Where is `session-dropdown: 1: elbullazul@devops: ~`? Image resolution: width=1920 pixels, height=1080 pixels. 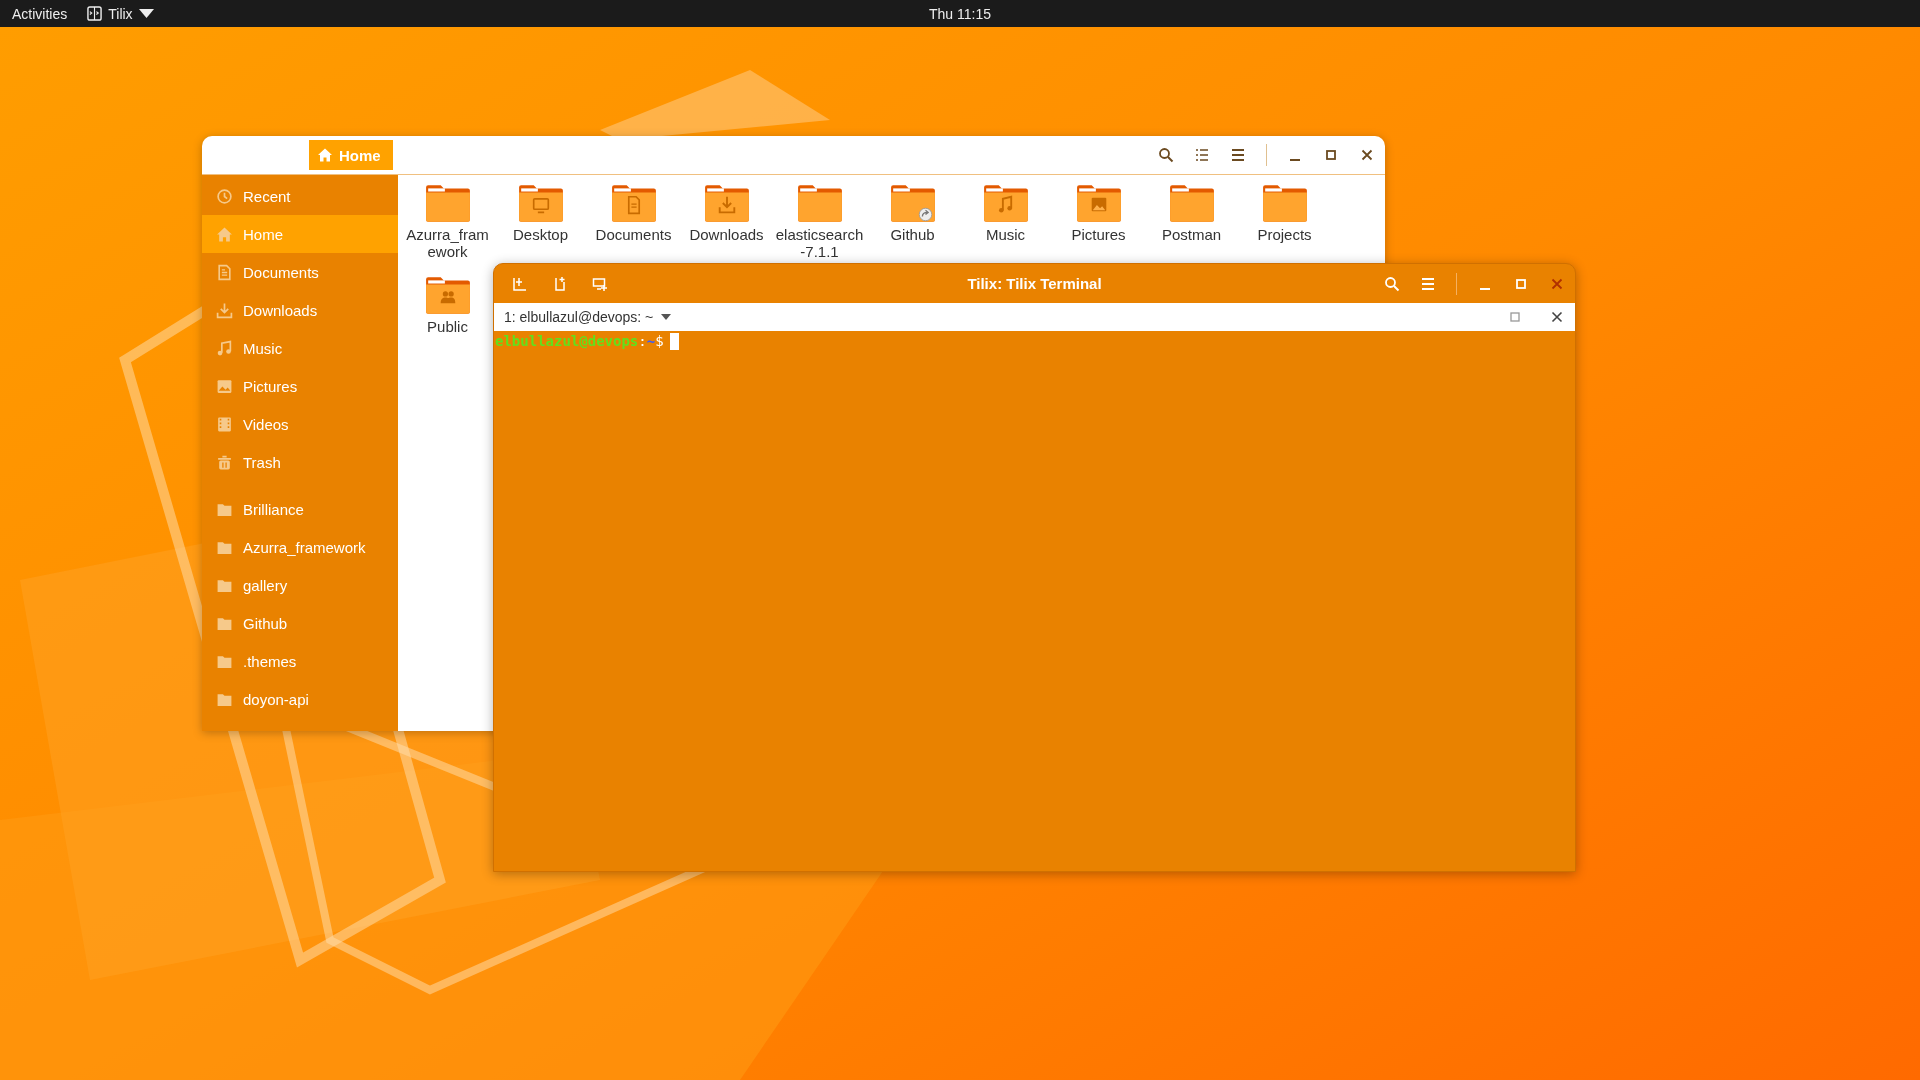 session-dropdown: 1: elbullazul@devops: ~ is located at coordinates (588, 317).